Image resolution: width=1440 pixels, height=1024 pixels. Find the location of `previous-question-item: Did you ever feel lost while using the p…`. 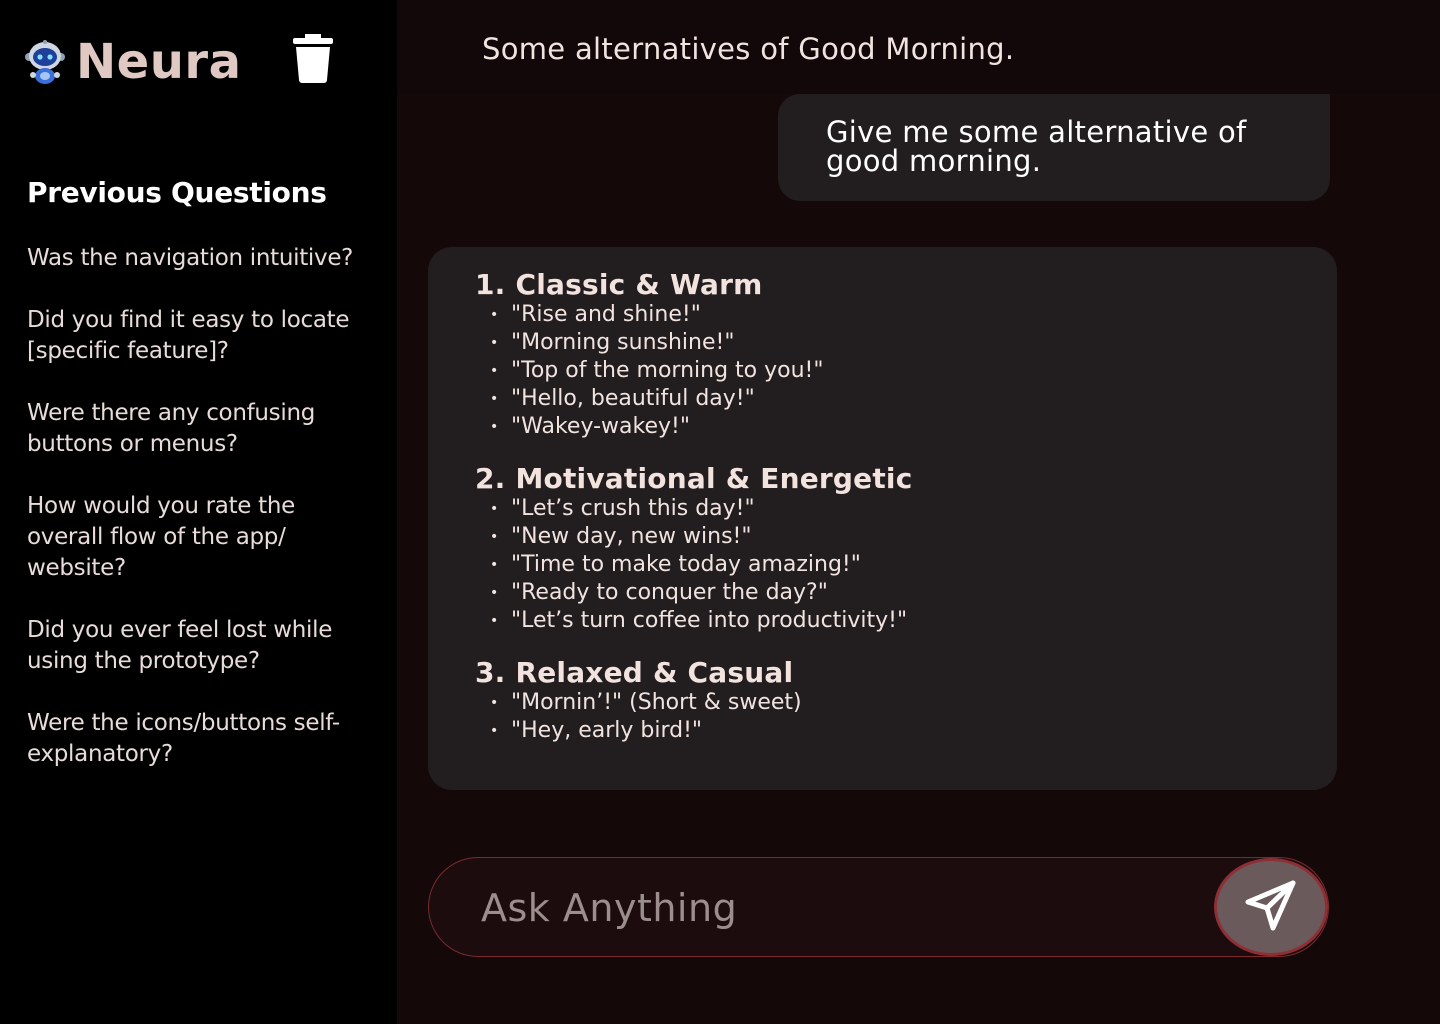

previous-question-item: Did you ever feel lost while using the p… is located at coordinates (199, 646).